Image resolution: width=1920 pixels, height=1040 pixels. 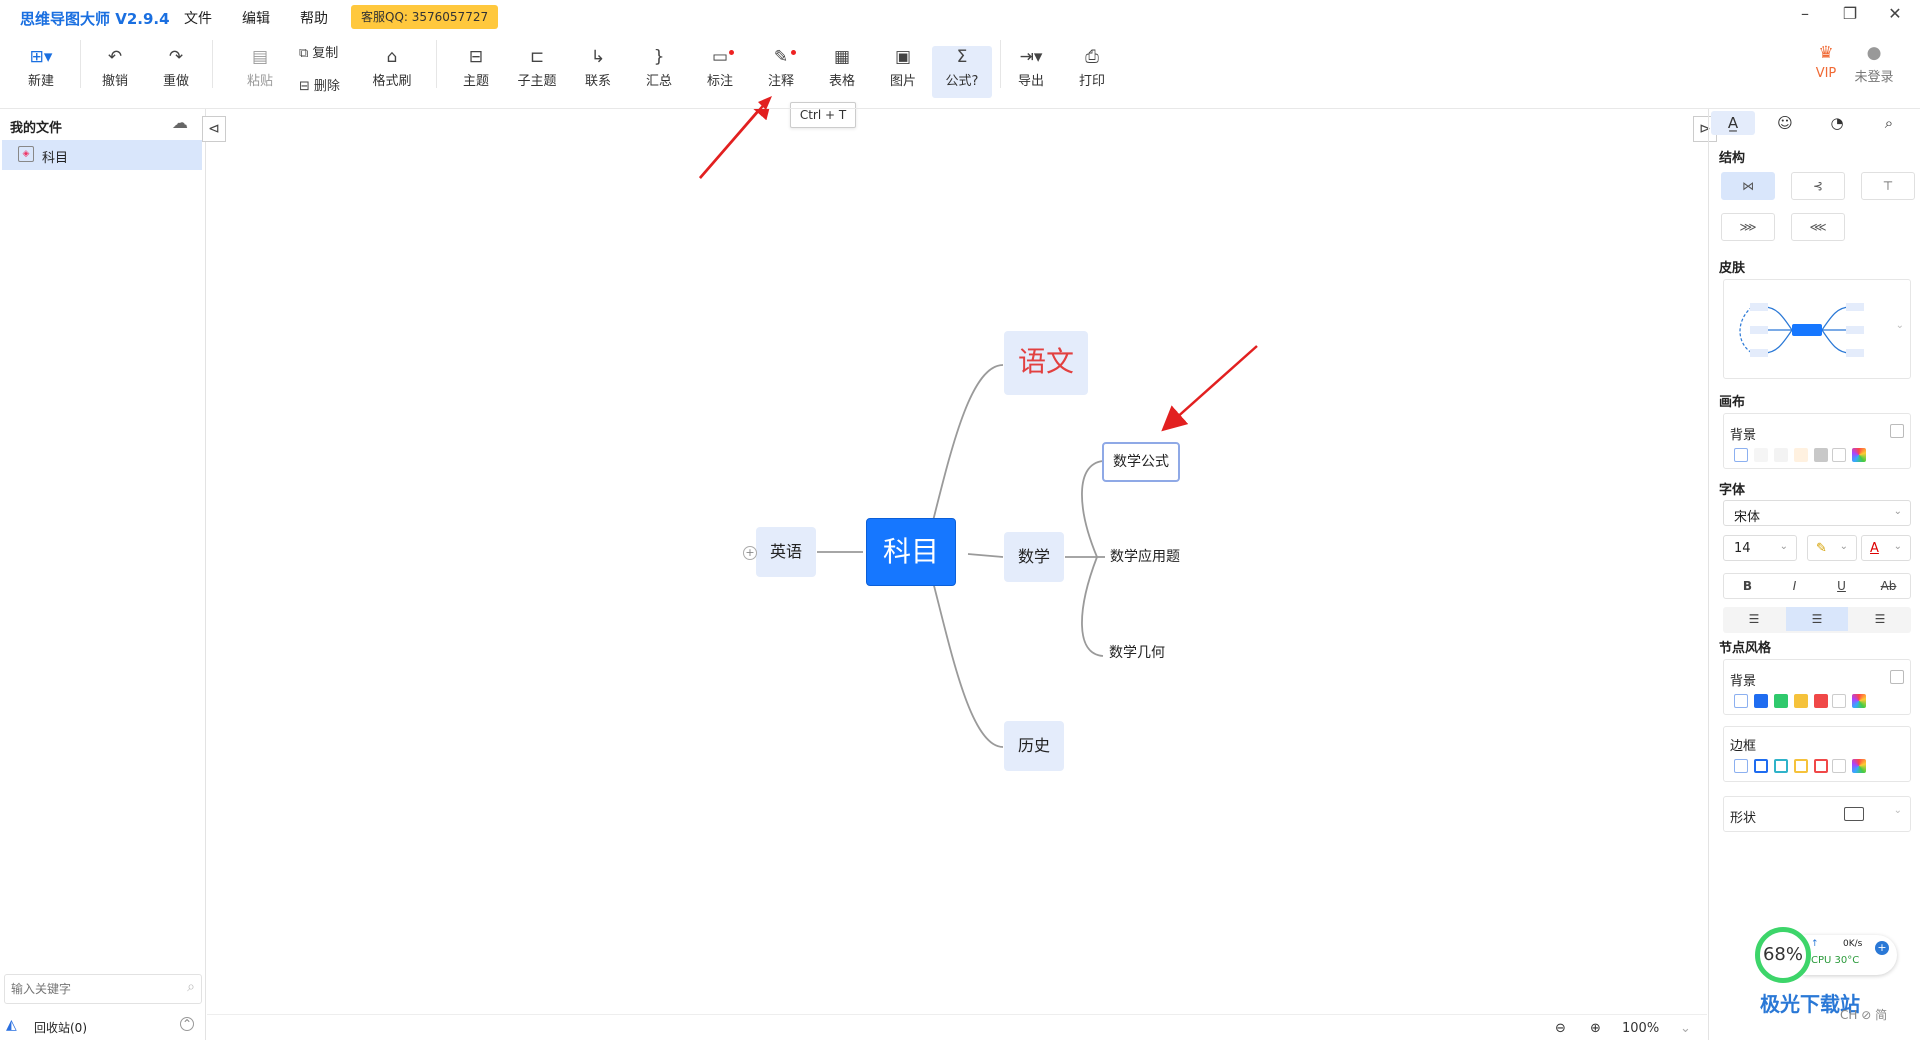 I want to click on structure-org-icon: ⊤, so click(x=1888, y=186).